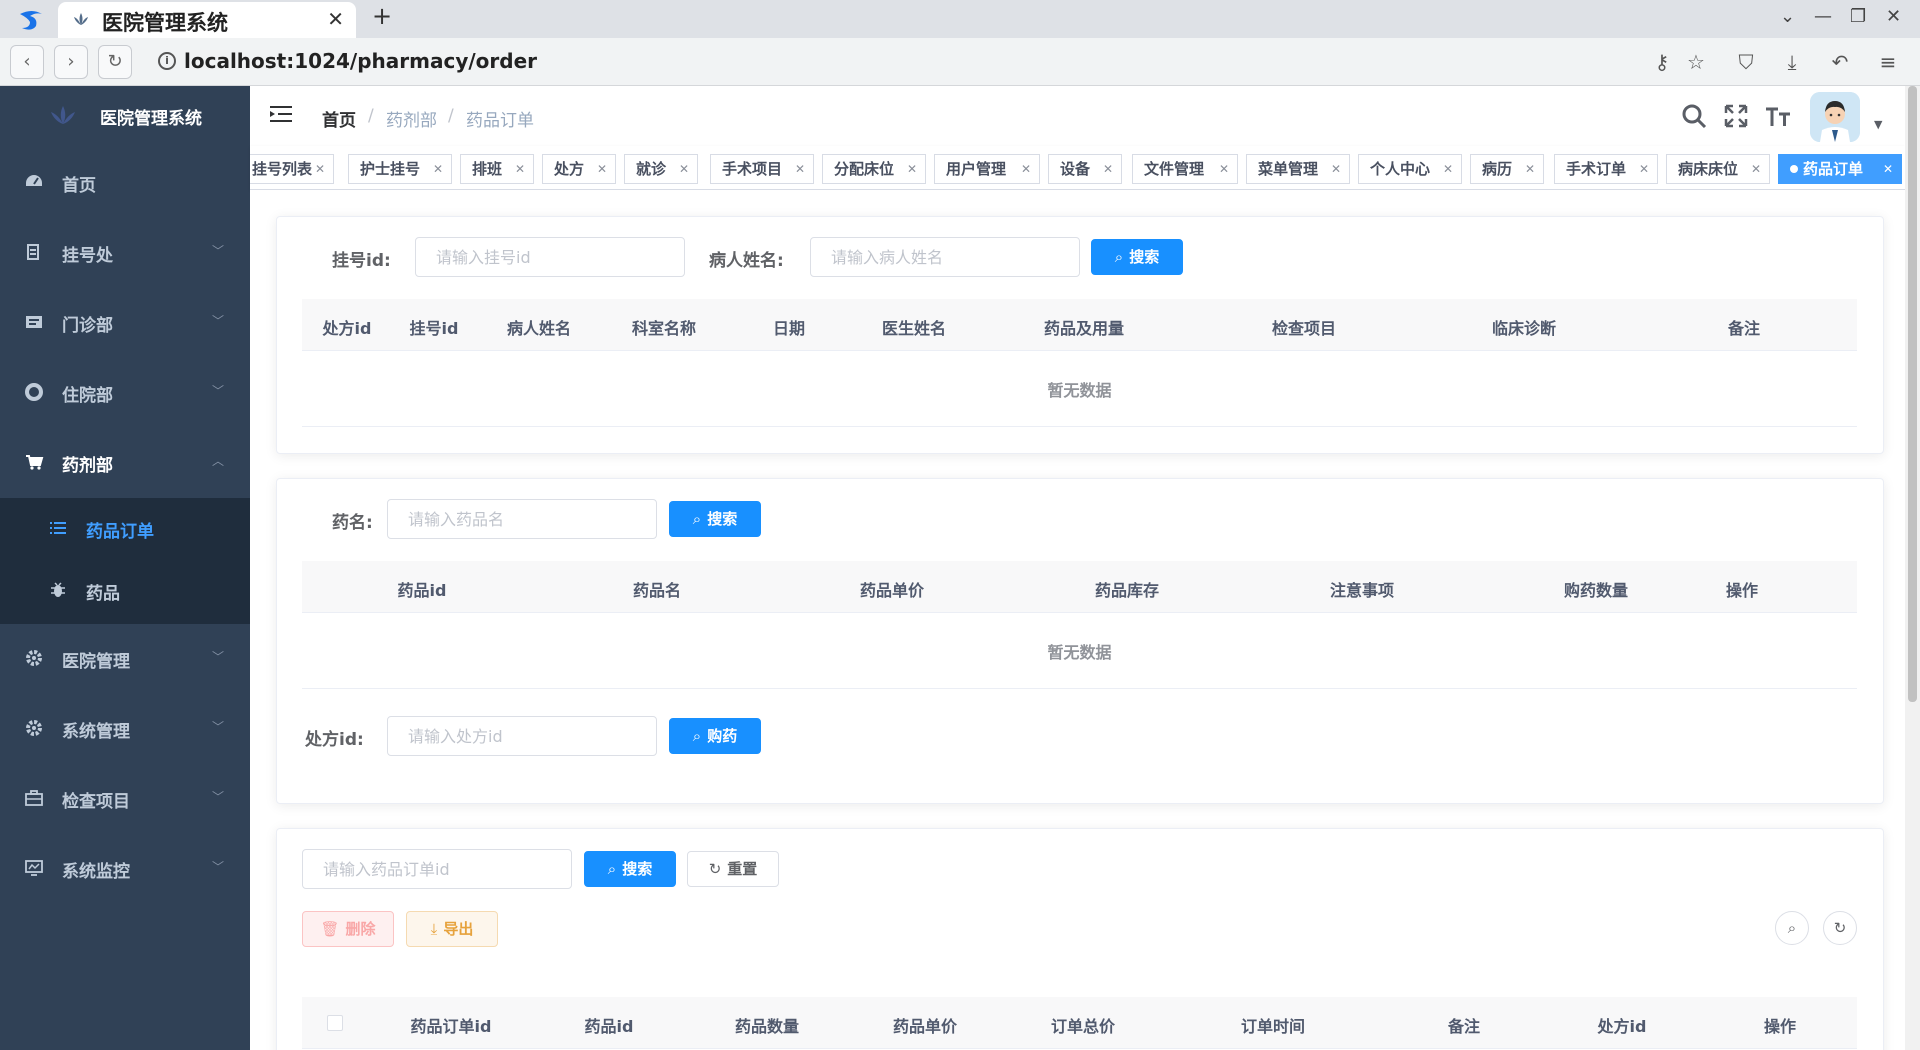 The image size is (1920, 1050). What do you see at coordinates (1410, 169) in the screenshot?
I see `tag-profile: 个人中心 ✕` at bounding box center [1410, 169].